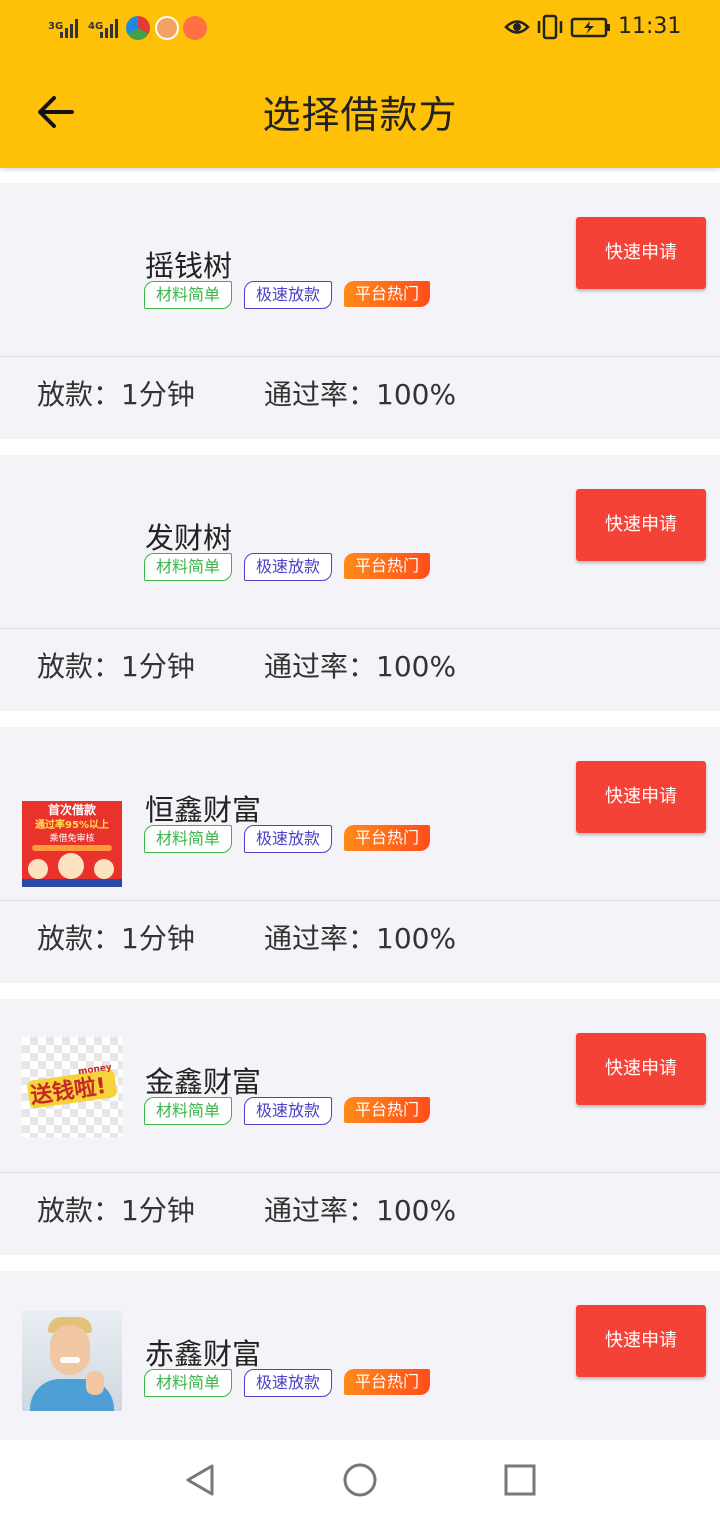 This screenshot has width=720, height=1520. Describe the element at coordinates (189, 538) in the screenshot. I see `lender-name: 发财树` at that location.